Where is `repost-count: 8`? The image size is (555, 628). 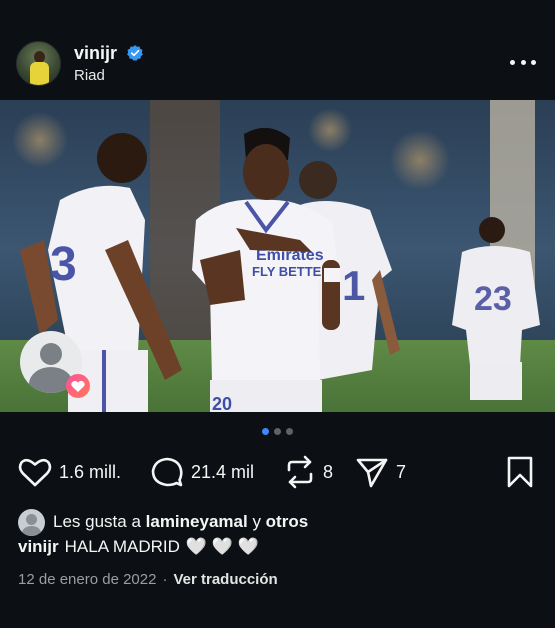 repost-count: 8 is located at coordinates (328, 471).